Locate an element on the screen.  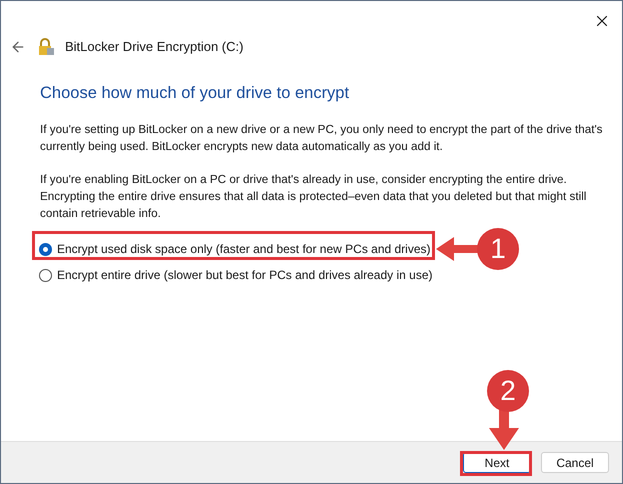
radio-option: Encrypt used disk space only (faster and best for new PCs and drives) is located at coordinates (235, 249).